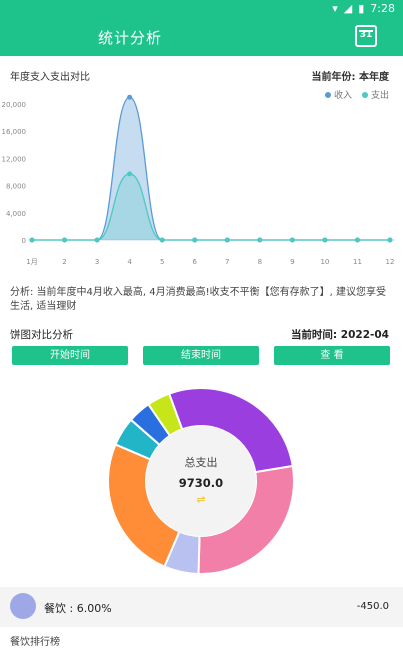  I want to click on category-label: 餐饮 : 6.00%, so click(78, 608).